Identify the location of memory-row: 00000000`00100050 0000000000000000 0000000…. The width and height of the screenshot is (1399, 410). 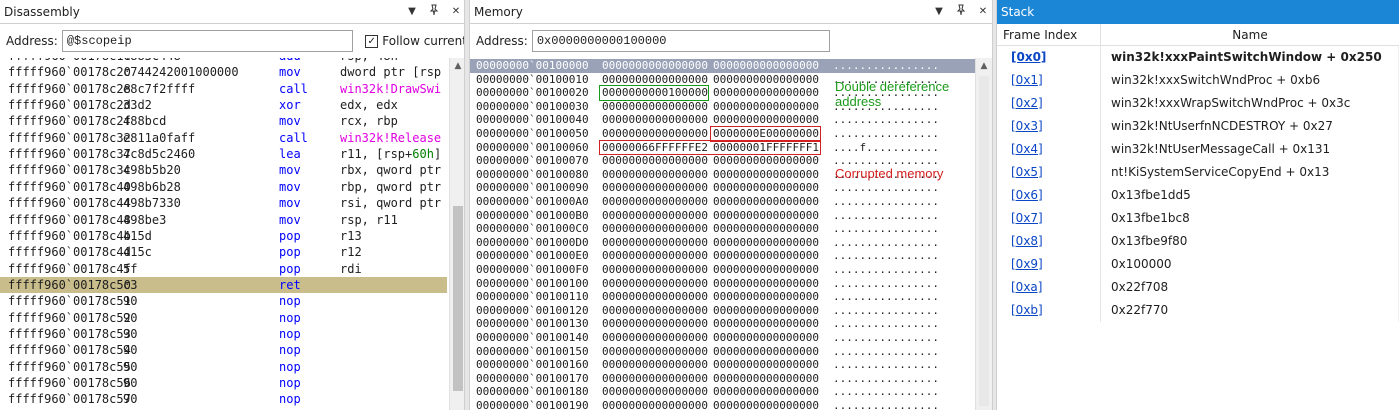
(722, 134).